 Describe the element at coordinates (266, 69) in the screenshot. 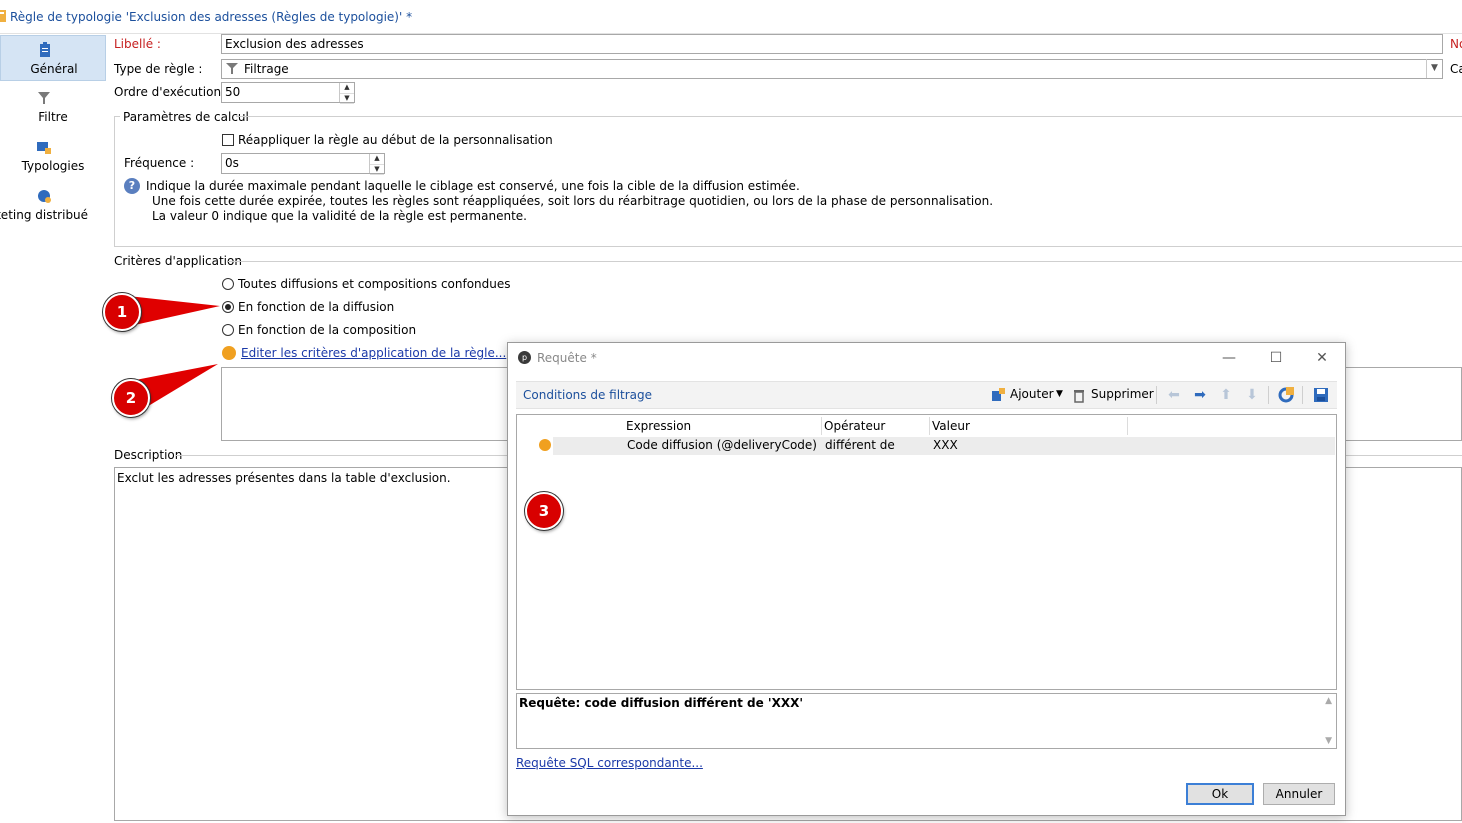

I see `rule-type-value: Filtrage` at that location.